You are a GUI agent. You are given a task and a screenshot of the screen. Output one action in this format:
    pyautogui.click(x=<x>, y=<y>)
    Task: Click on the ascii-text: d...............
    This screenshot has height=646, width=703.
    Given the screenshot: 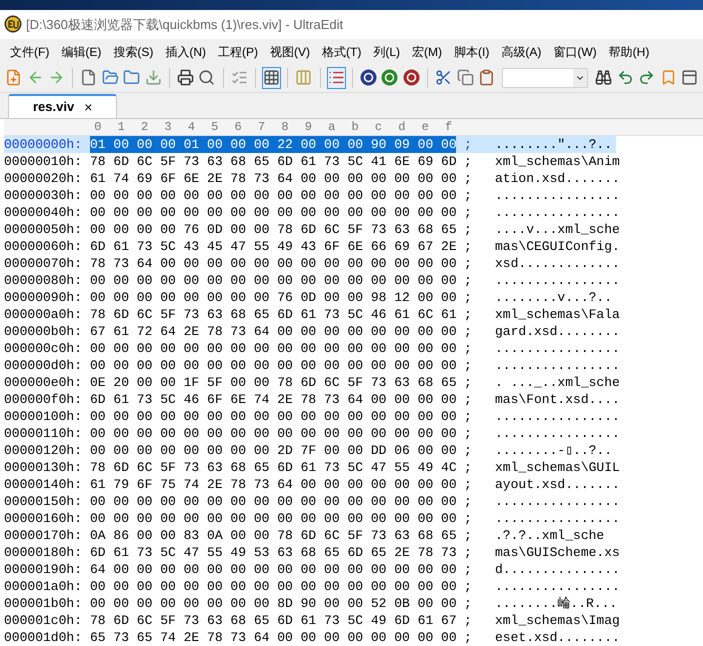 What is the action you would take?
    pyautogui.click(x=557, y=569)
    